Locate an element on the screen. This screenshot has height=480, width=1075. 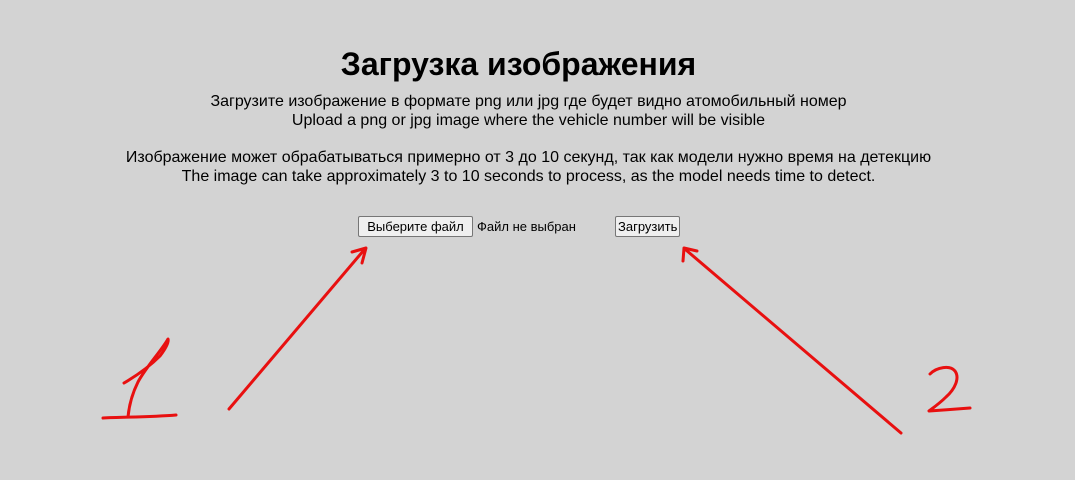
file-status-text: Файл не выбран is located at coordinates (526, 226).